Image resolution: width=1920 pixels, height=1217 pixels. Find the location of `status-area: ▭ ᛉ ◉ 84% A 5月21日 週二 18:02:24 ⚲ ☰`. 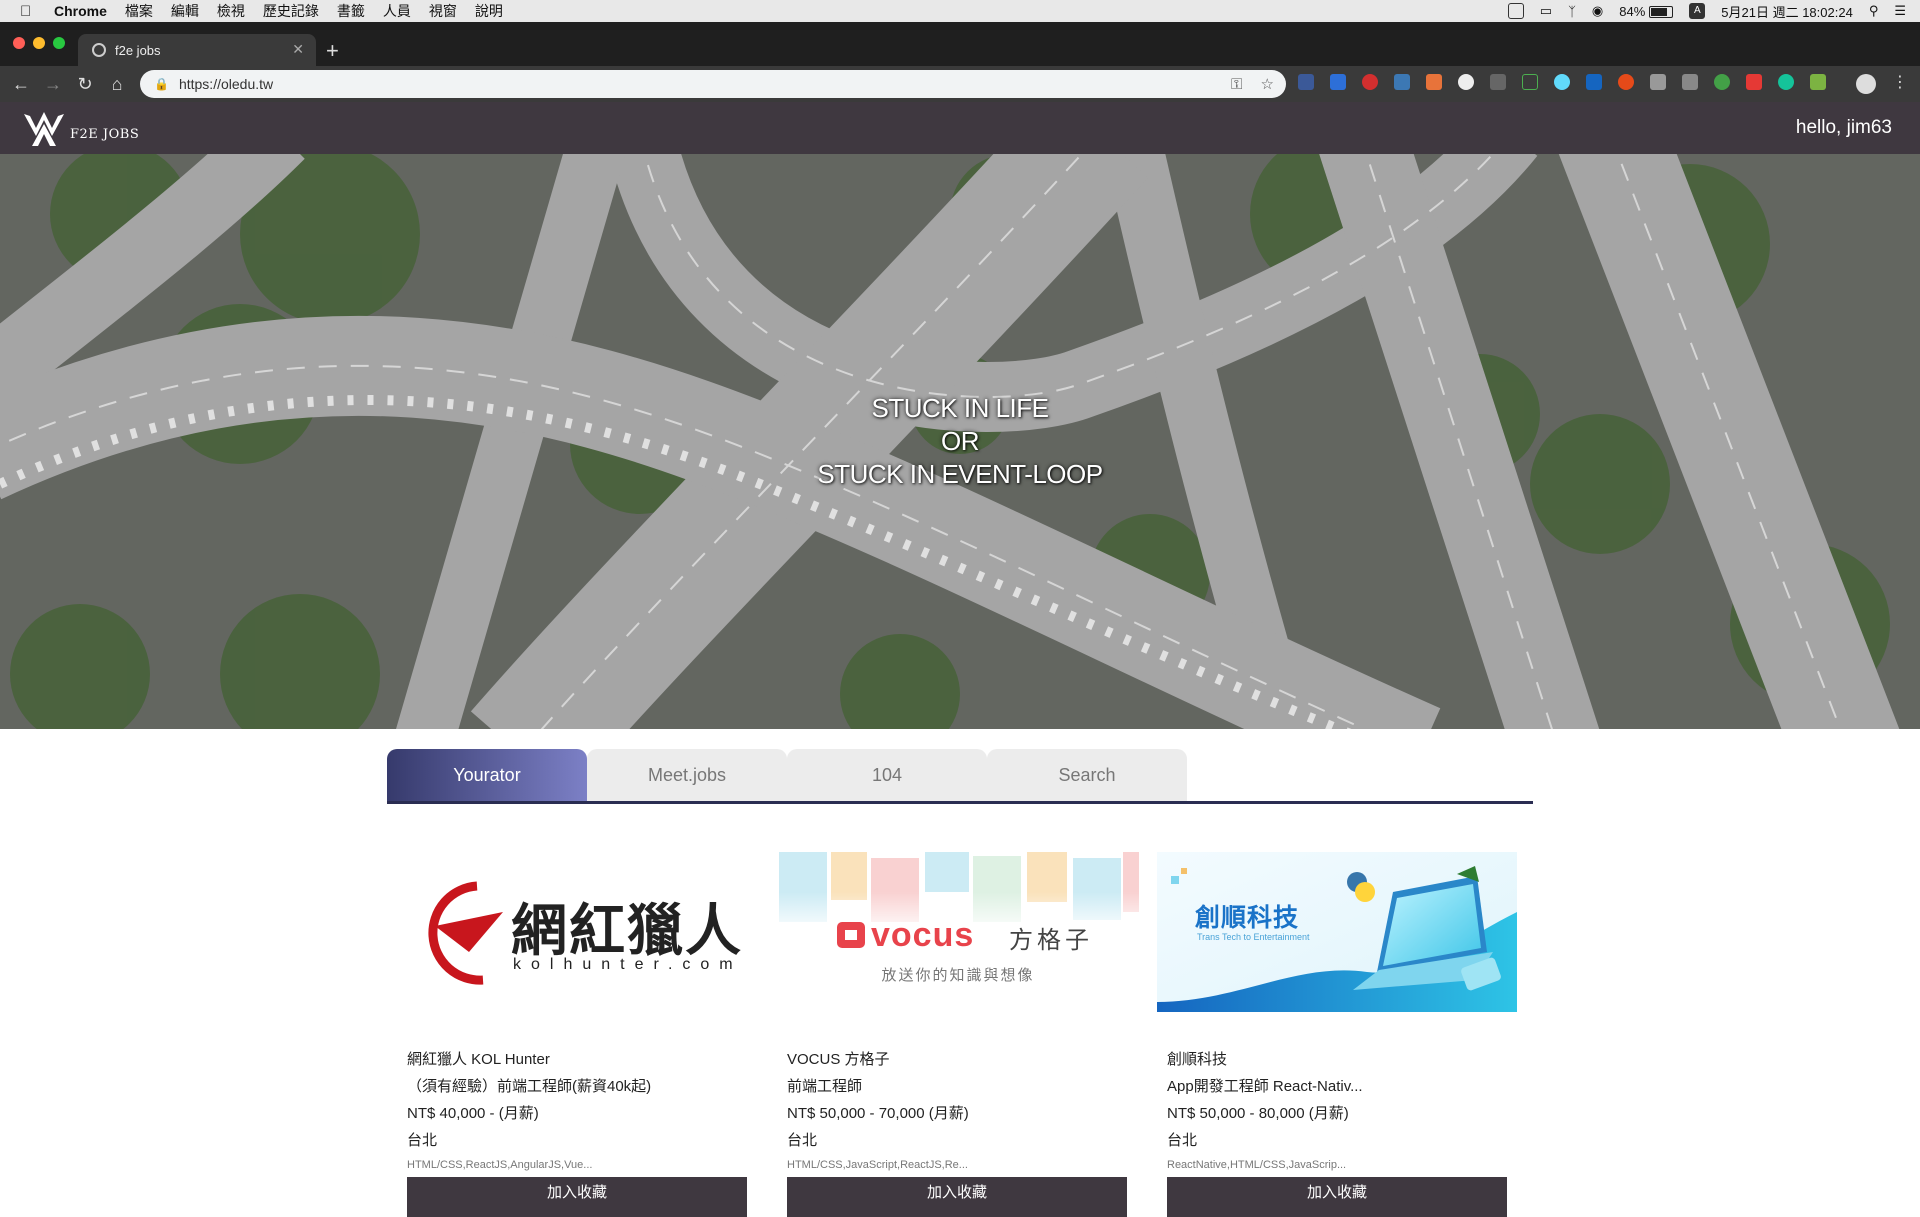

status-area: ▭ ᛉ ◉ 84% A 5月21日 週二 18:02:24 ⚲ ☰ is located at coordinates (1699, 11).